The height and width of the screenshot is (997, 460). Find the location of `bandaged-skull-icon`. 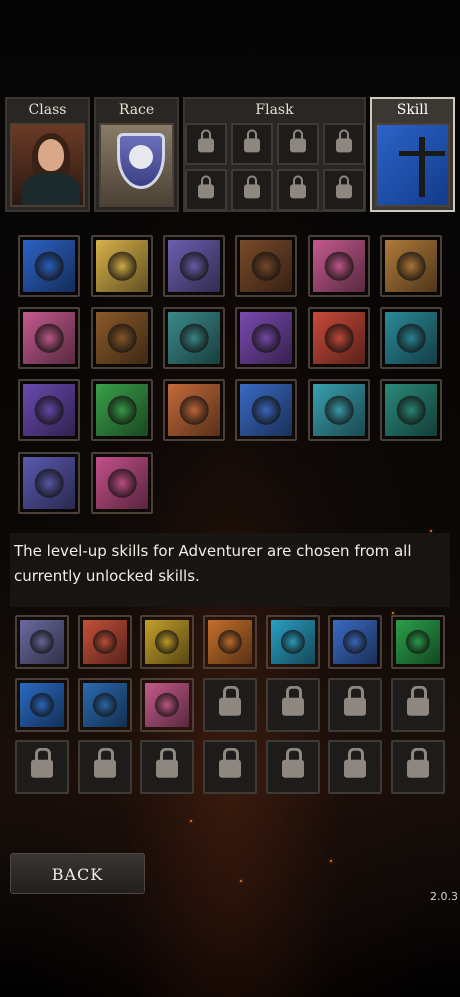

bandaged-skull-icon is located at coordinates (194, 266).